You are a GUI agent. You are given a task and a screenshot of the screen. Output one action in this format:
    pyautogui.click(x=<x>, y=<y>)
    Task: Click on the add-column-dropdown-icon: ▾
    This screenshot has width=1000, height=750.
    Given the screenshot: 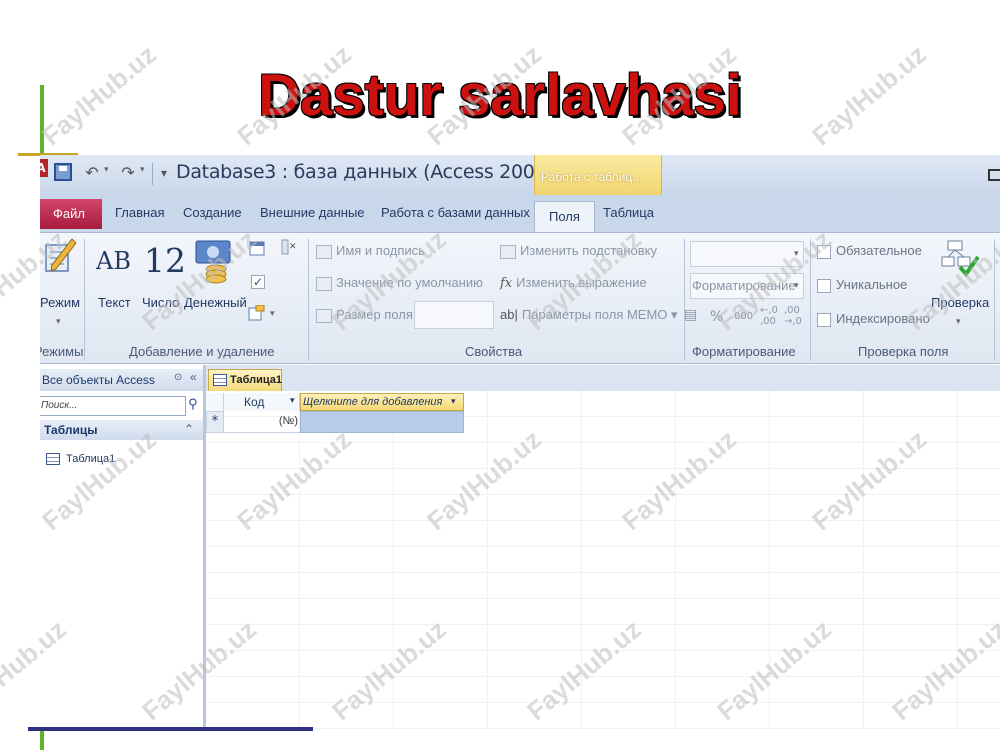 What is the action you would take?
    pyautogui.click(x=453, y=401)
    